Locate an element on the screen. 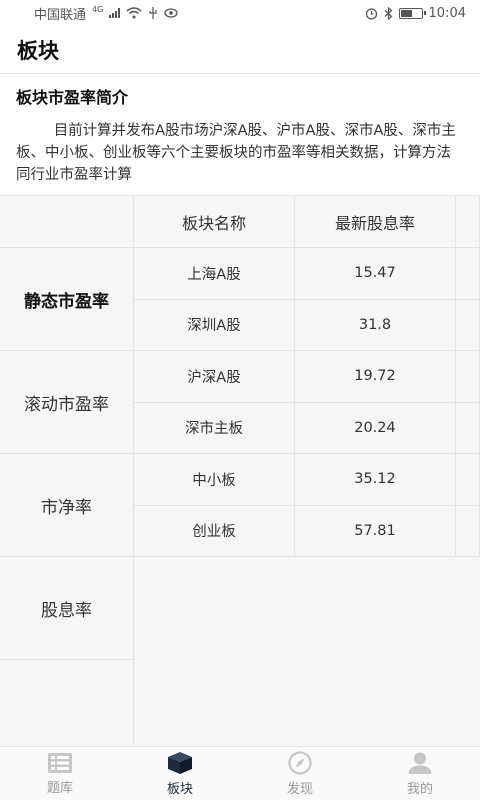  page-header: 板块 is located at coordinates (240, 50).